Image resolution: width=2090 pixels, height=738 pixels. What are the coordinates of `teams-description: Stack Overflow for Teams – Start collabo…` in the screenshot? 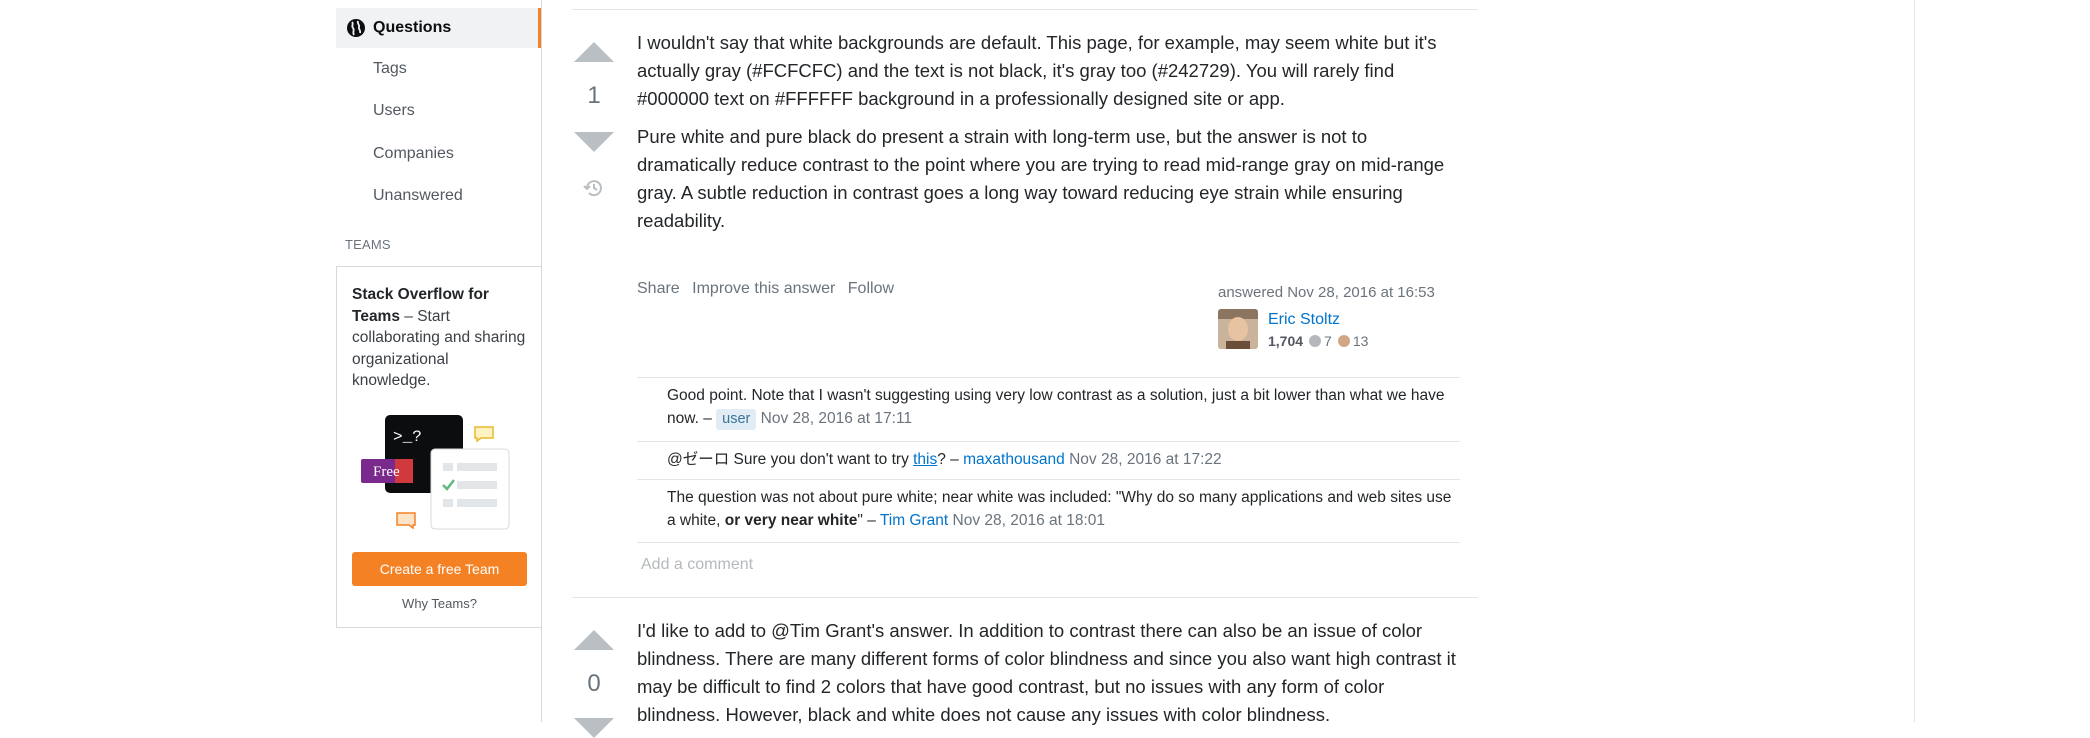 It's located at (439, 338).